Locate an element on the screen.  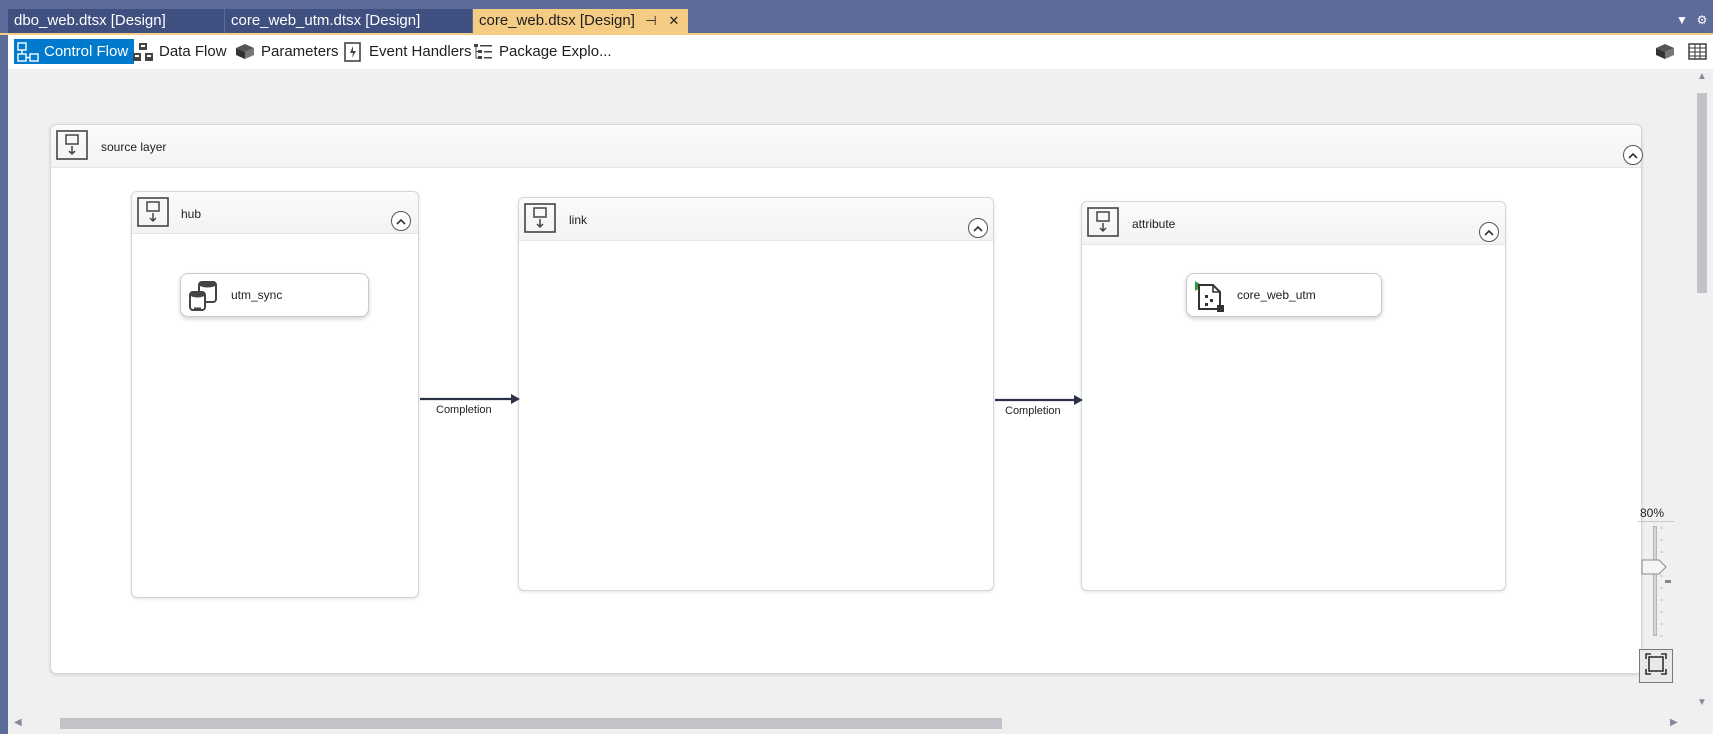
tab-core-web: core_web.dtsx [Design] ⊣ ✕ is located at coordinates (581, 21).